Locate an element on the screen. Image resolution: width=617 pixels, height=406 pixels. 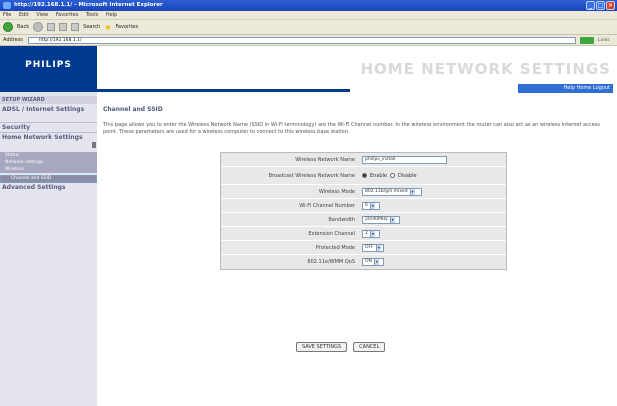
form-row-channel: Wi-Fi Channel Number 6 ▾ is located at coordinates (363, 206).